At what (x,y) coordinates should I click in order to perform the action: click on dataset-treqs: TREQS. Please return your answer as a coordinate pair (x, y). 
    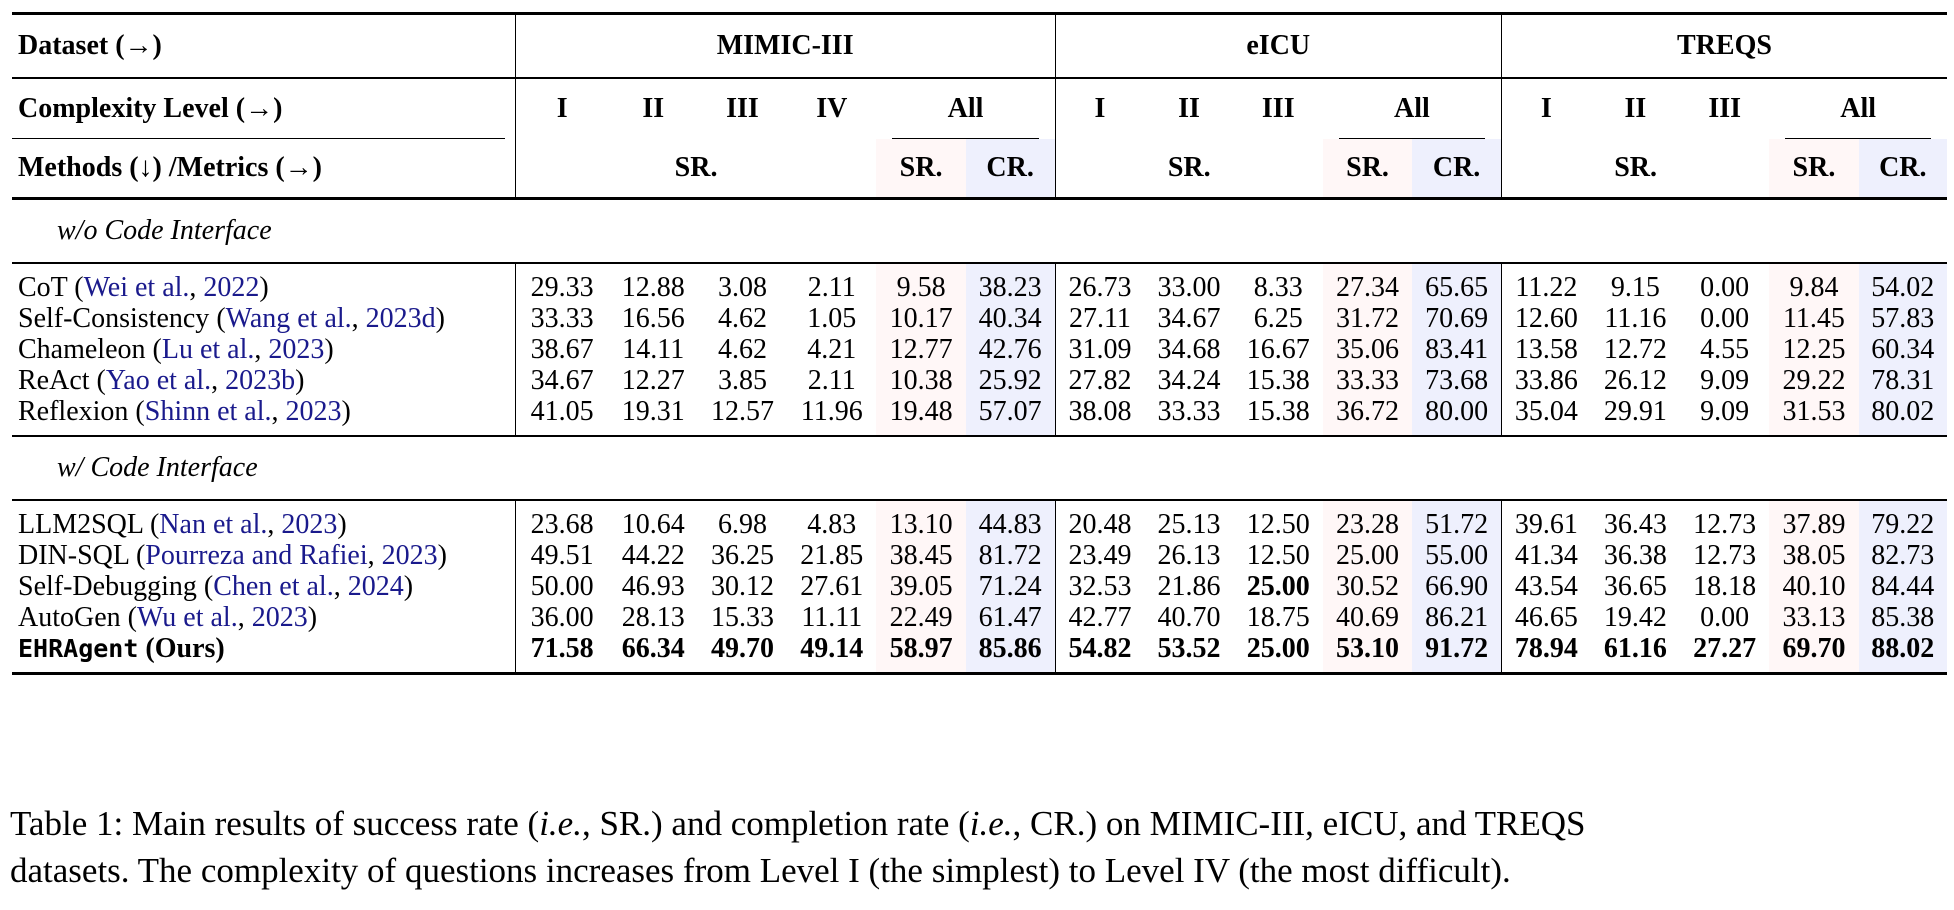
    Looking at the image, I should click on (1724, 45).